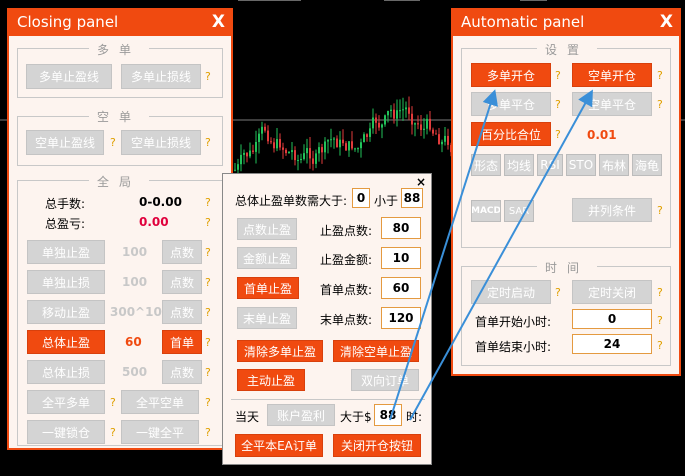 The image size is (685, 476). I want to click on short-close-help-icon: ?, so click(660, 104).